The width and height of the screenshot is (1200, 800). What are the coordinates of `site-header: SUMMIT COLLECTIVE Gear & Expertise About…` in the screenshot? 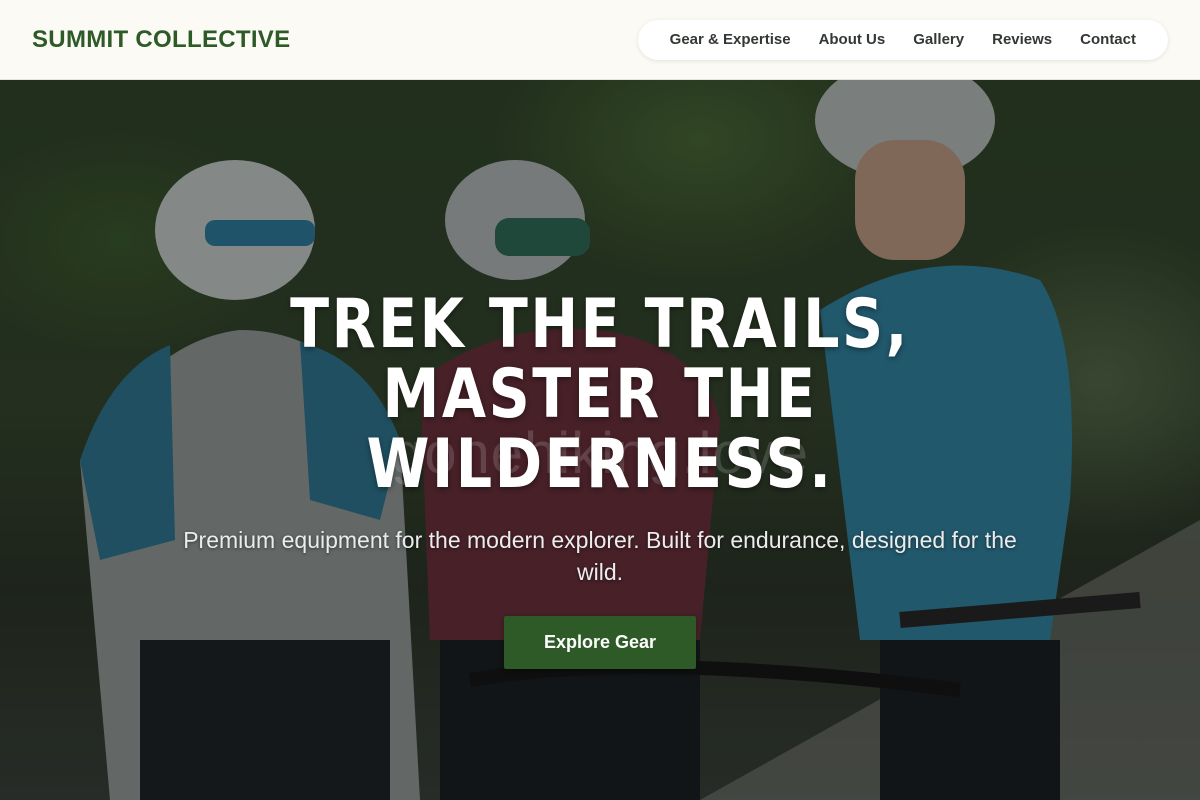 It's located at (600, 40).